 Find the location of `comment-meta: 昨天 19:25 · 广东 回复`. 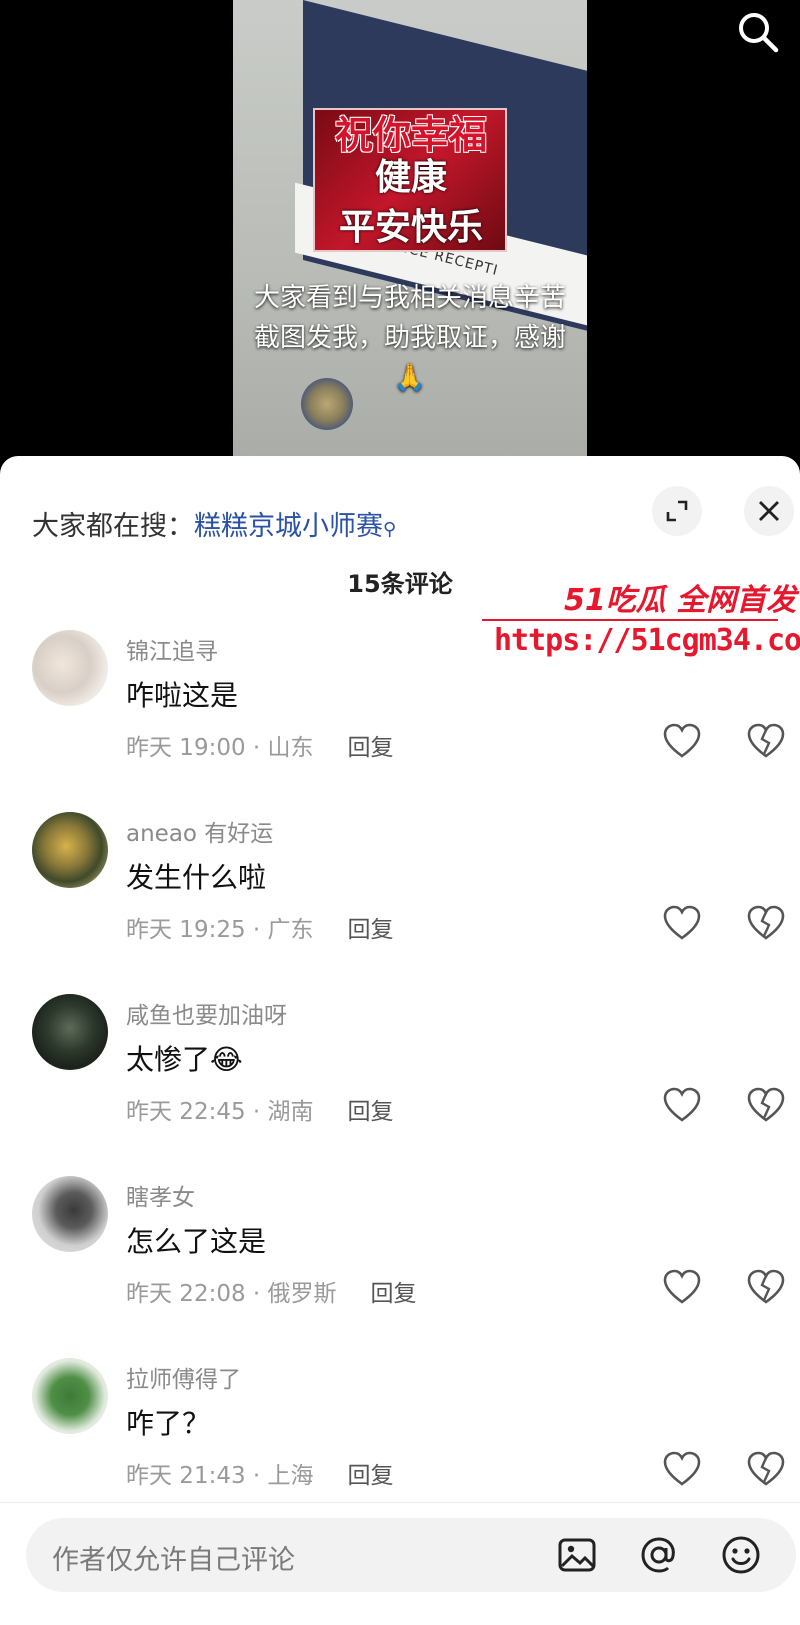

comment-meta: 昨天 19:25 · 广东 回复 is located at coordinates (260, 927).